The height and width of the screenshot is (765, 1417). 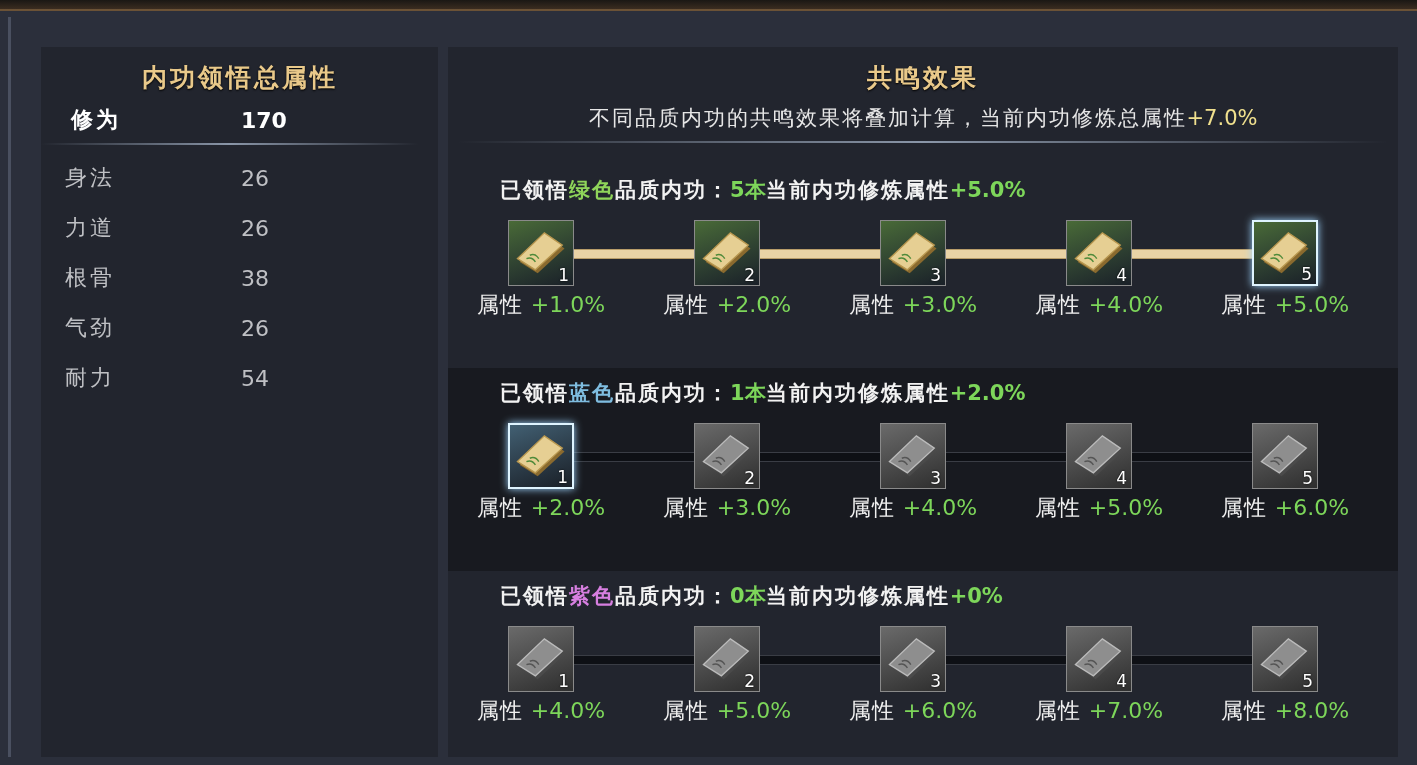 I want to click on attribute-name: 气劲, so click(x=90, y=328).